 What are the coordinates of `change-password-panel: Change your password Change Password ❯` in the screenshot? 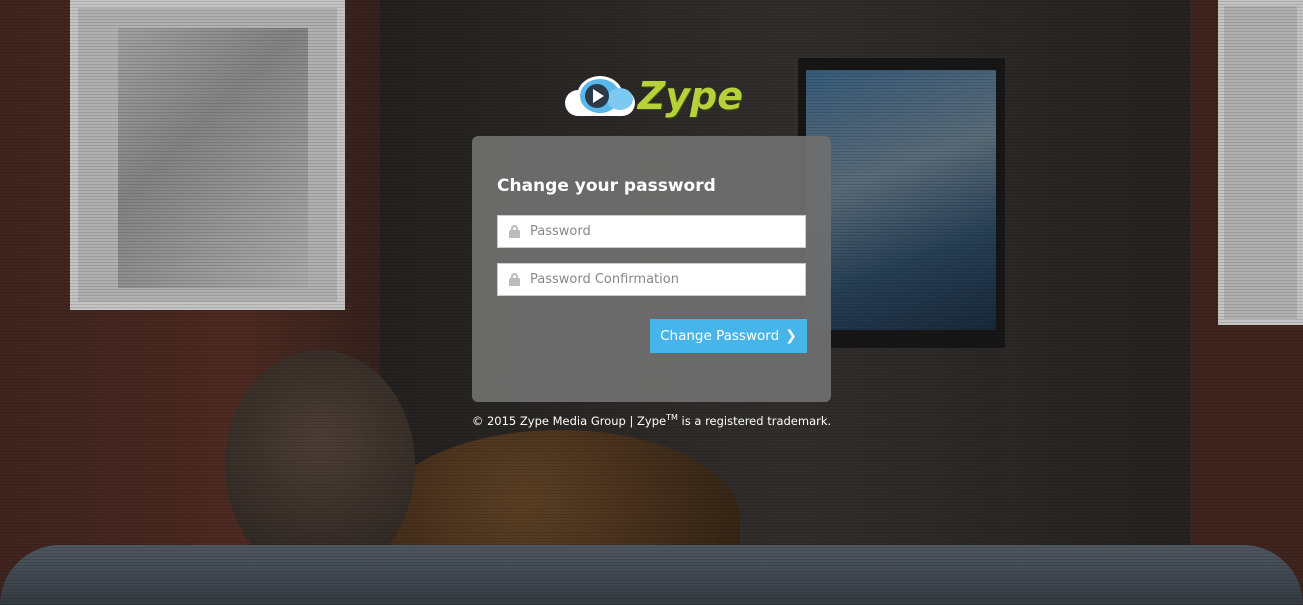 It's located at (651, 269).